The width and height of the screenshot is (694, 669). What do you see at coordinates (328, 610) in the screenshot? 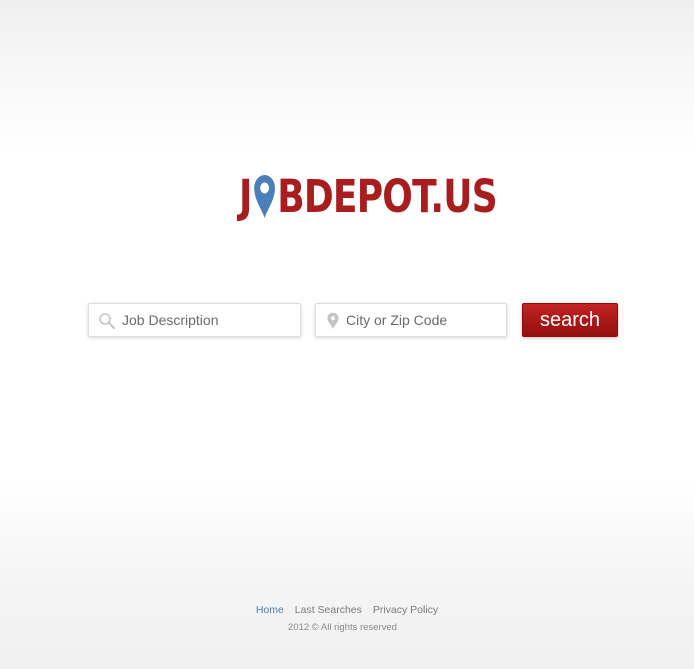
I see `footer-link-last-searches: Last Searches` at bounding box center [328, 610].